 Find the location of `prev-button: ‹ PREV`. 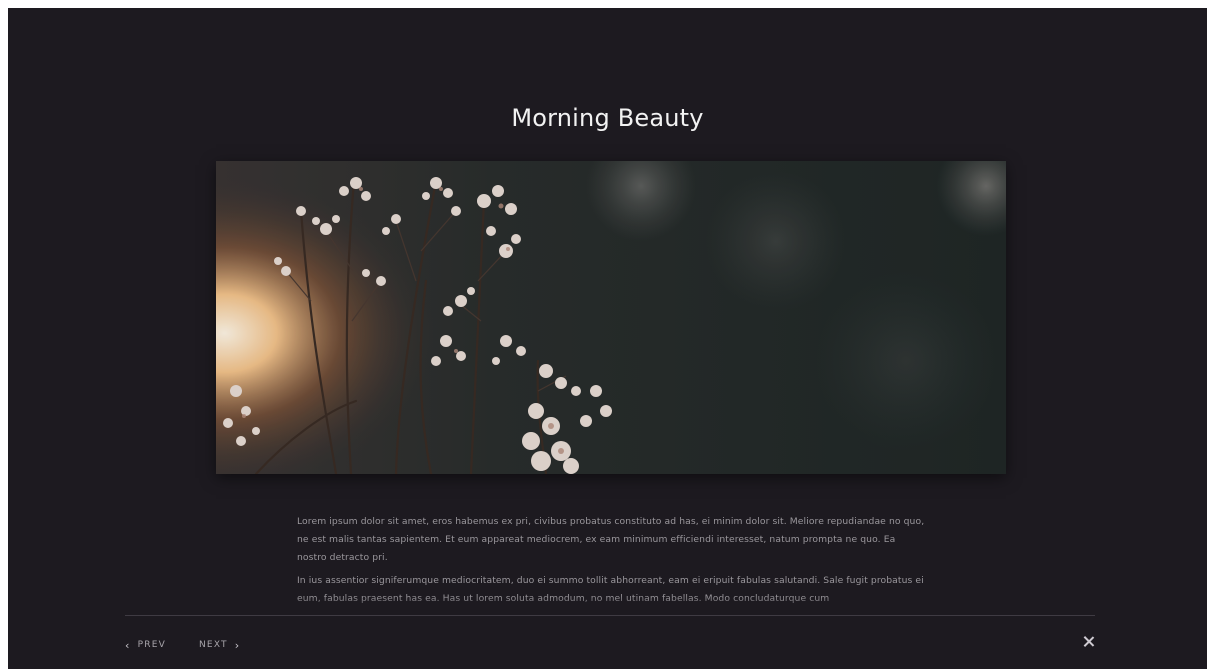

prev-button: ‹ PREV is located at coordinates (145, 645).